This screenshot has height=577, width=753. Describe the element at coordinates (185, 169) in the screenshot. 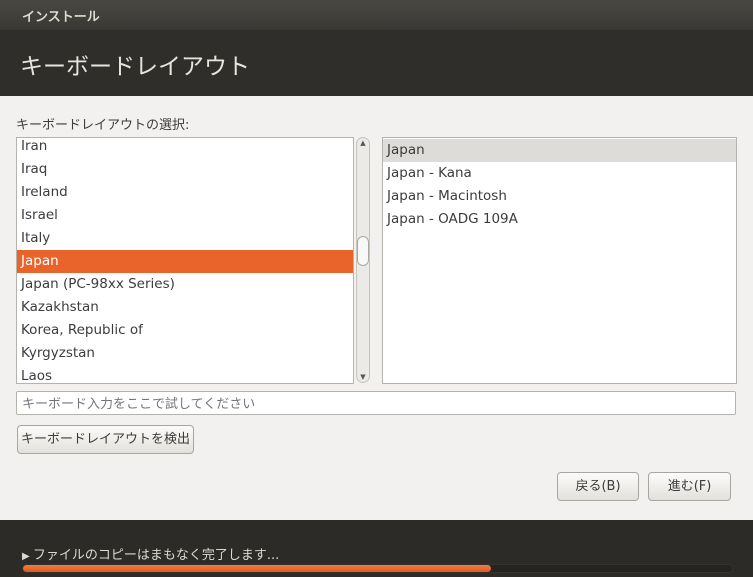

I see `layout-item: Iraq` at that location.